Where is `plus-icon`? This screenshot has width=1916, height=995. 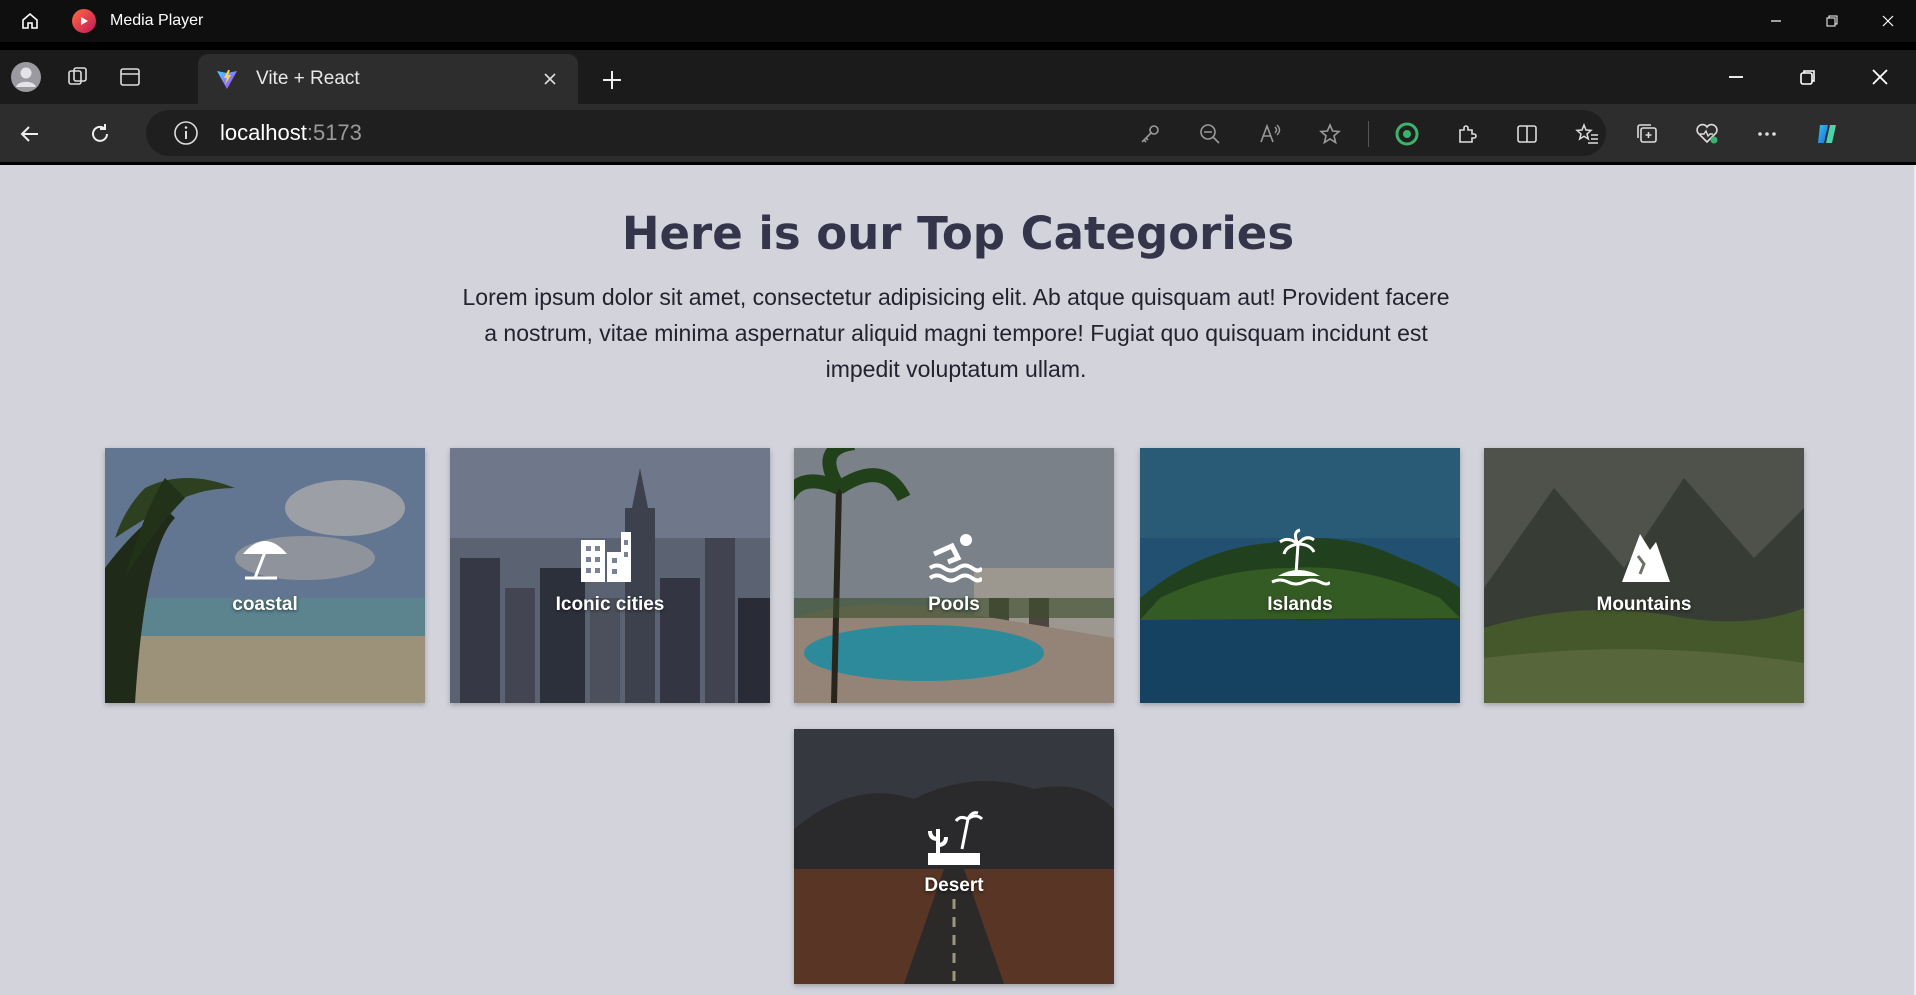 plus-icon is located at coordinates (612, 80).